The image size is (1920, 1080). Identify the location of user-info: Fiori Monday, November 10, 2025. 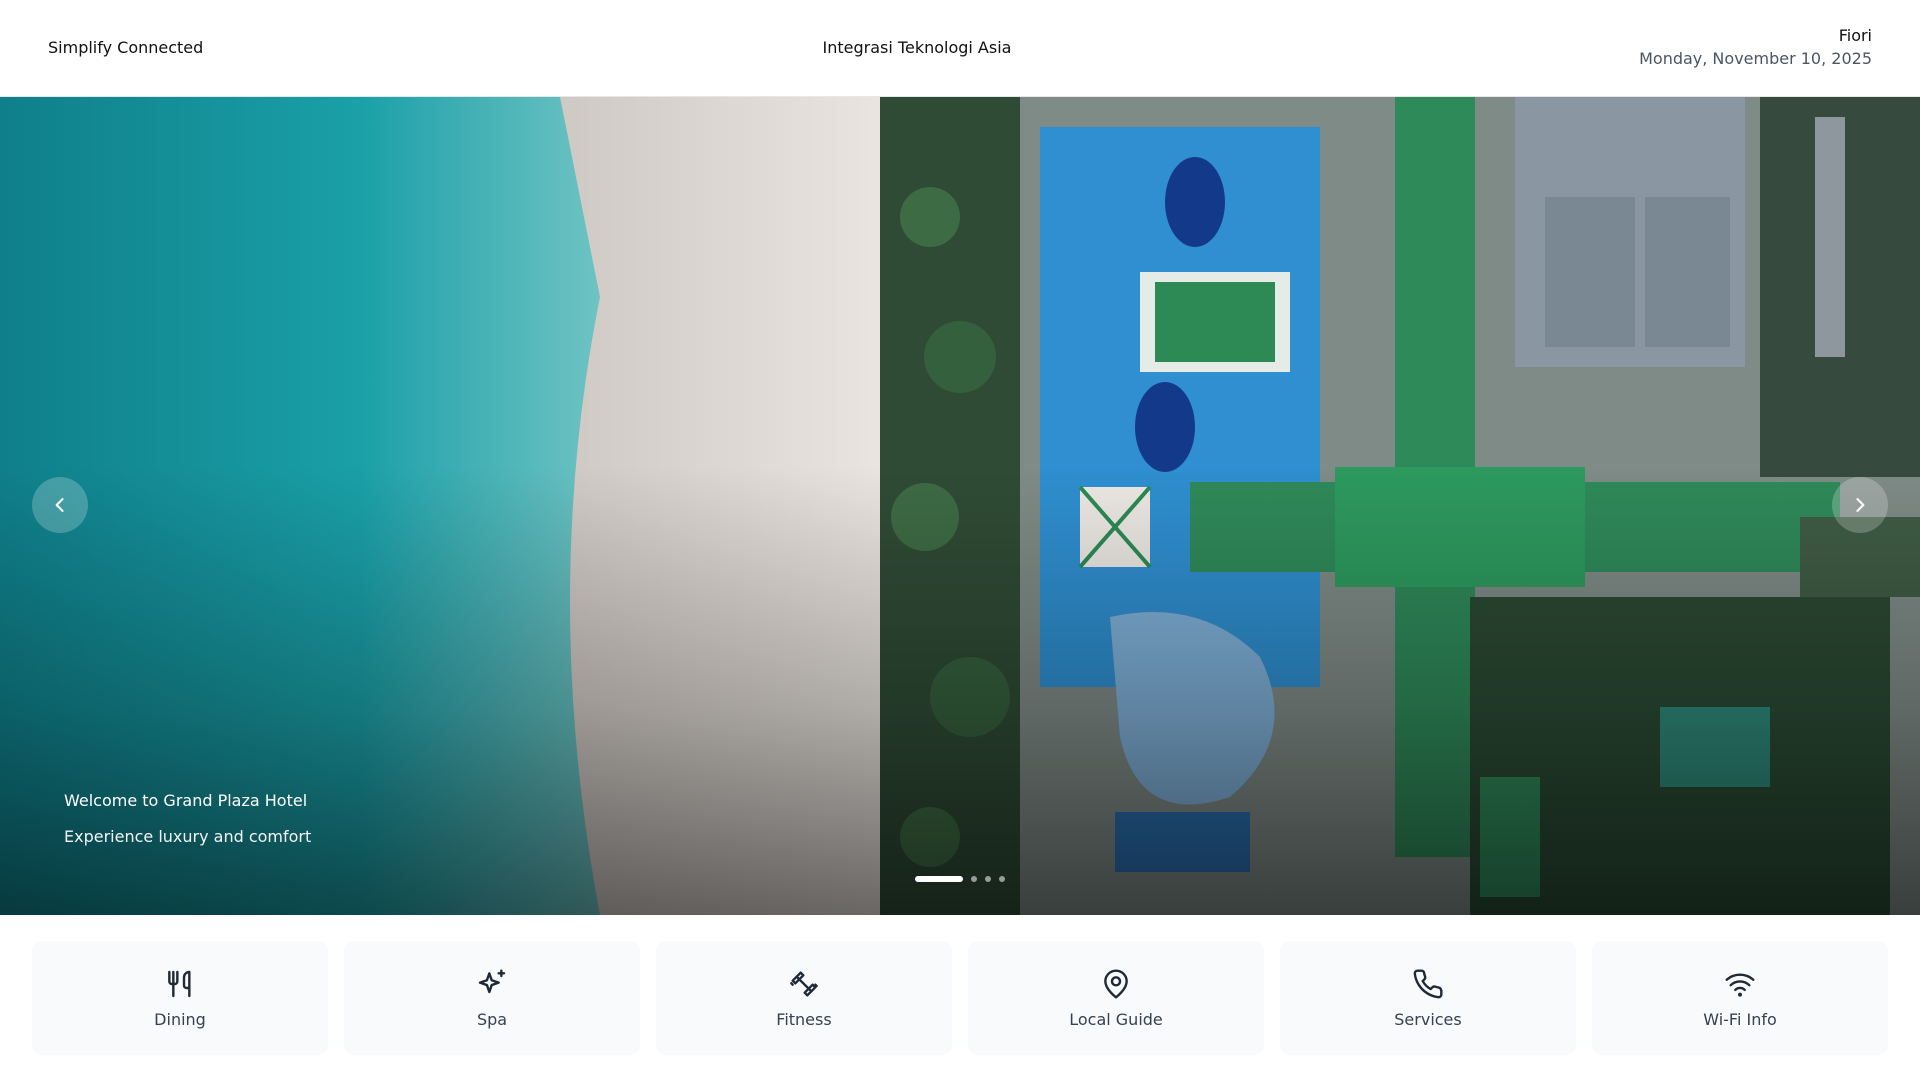
(1755, 48).